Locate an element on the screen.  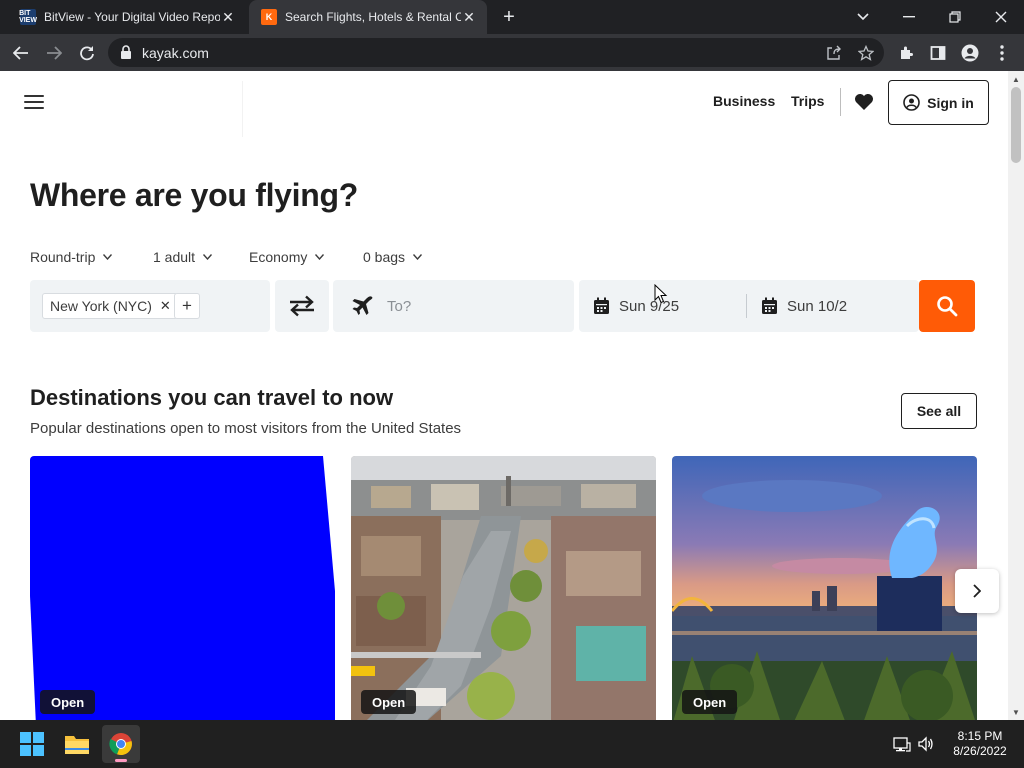
carousel-next-button is located at coordinates (977, 591).